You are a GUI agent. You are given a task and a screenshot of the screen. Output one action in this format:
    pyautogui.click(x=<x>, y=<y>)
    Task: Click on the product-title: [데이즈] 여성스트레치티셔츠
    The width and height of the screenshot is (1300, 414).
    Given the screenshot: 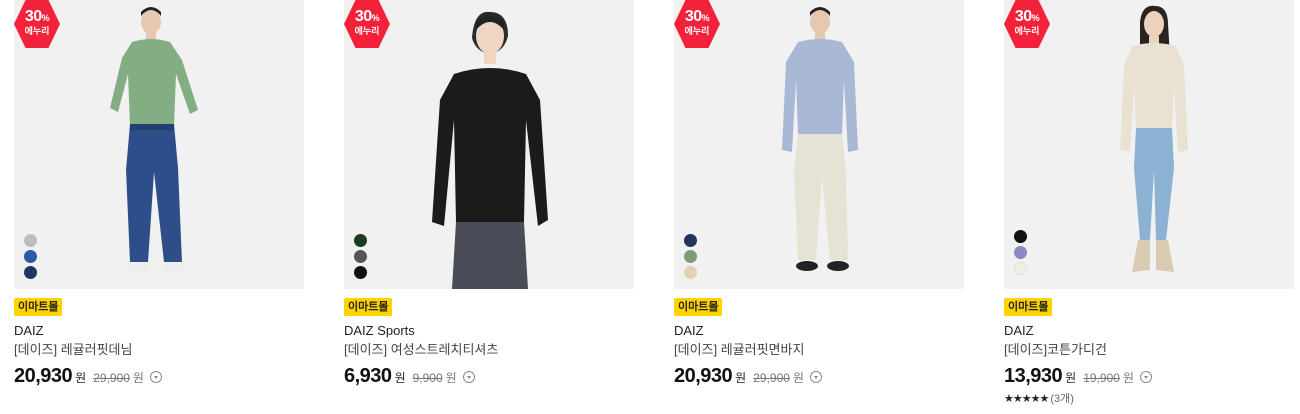 What is the action you would take?
    pyautogui.click(x=489, y=350)
    